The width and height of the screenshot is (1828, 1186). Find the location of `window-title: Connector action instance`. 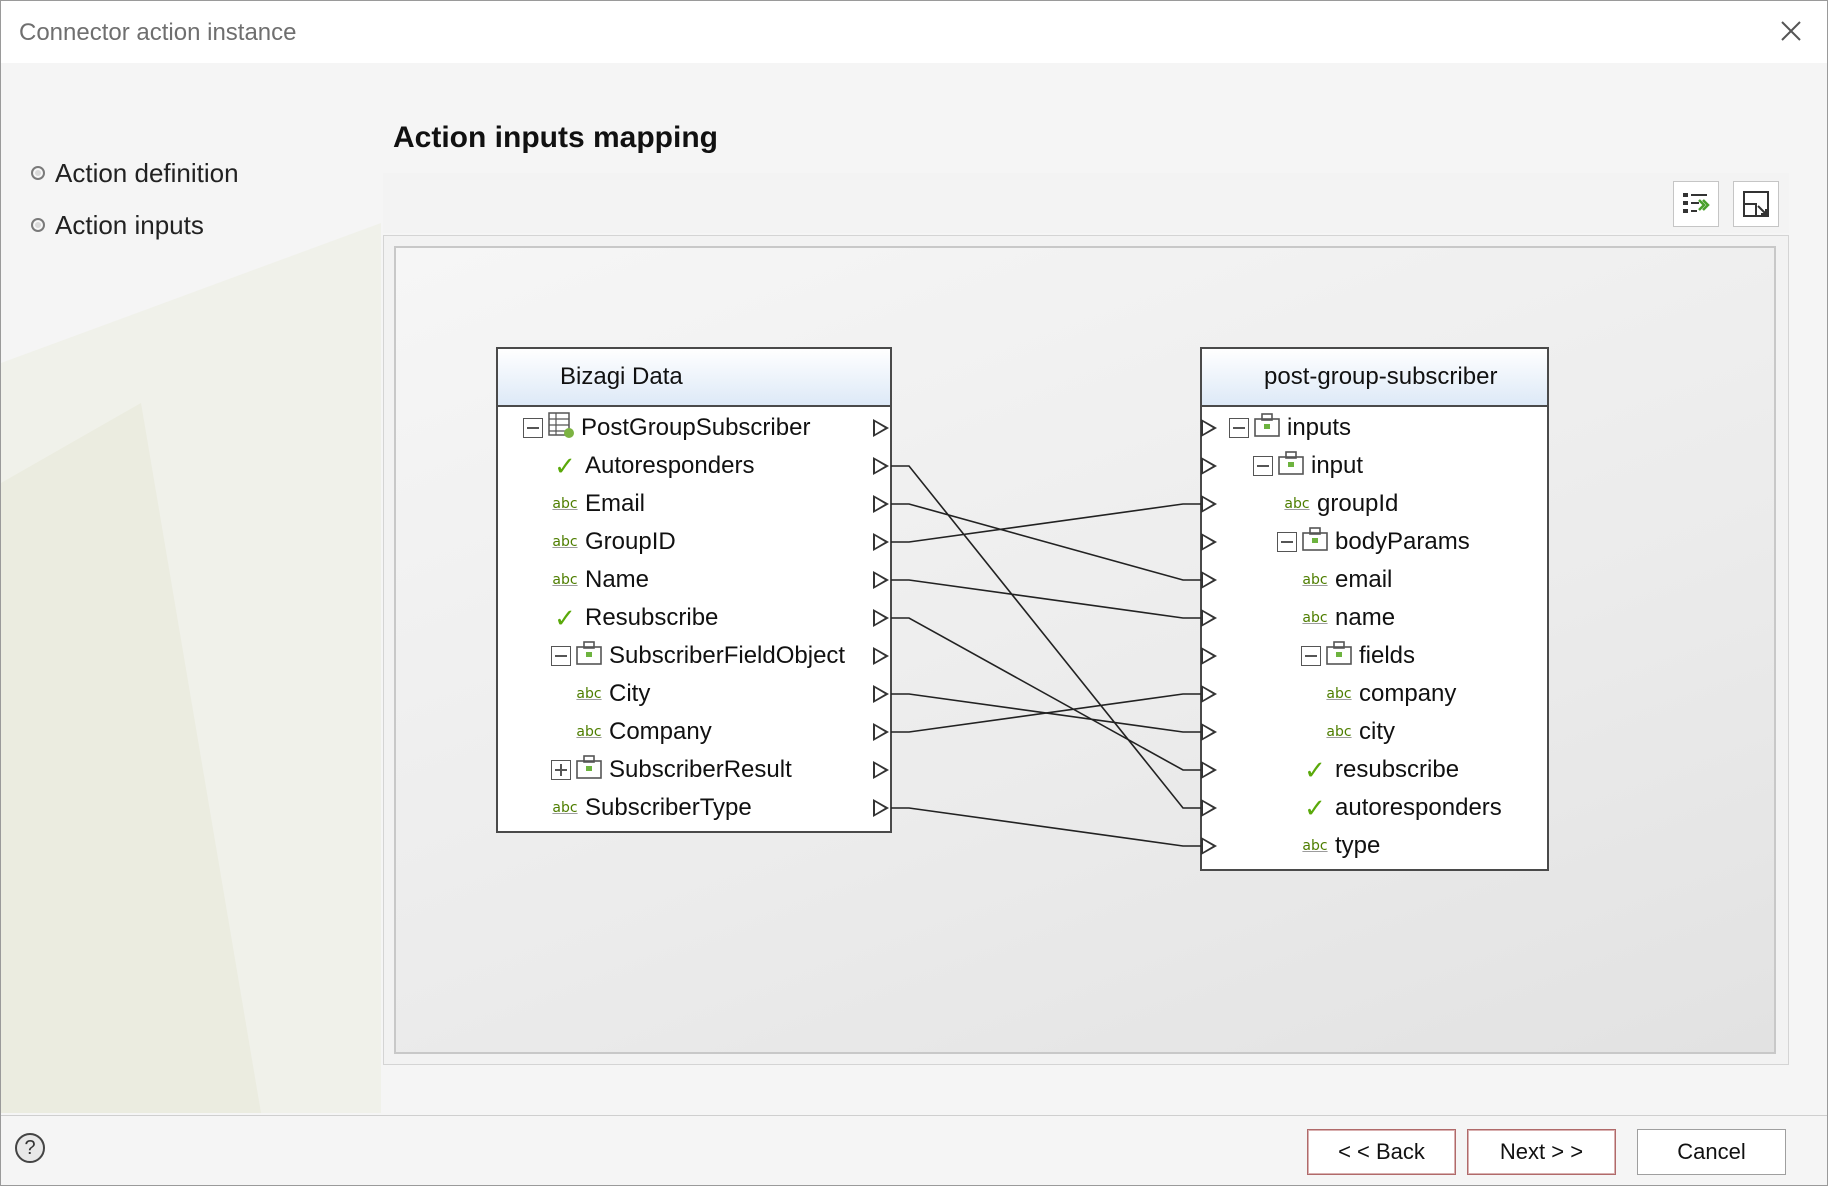

window-title: Connector action instance is located at coordinates (158, 32).